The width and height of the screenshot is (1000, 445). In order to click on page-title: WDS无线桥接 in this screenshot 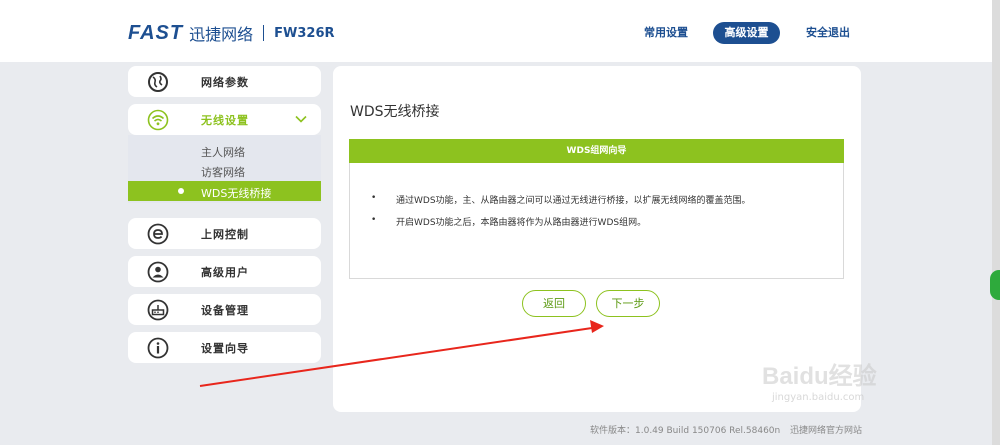, I will do `click(395, 112)`.